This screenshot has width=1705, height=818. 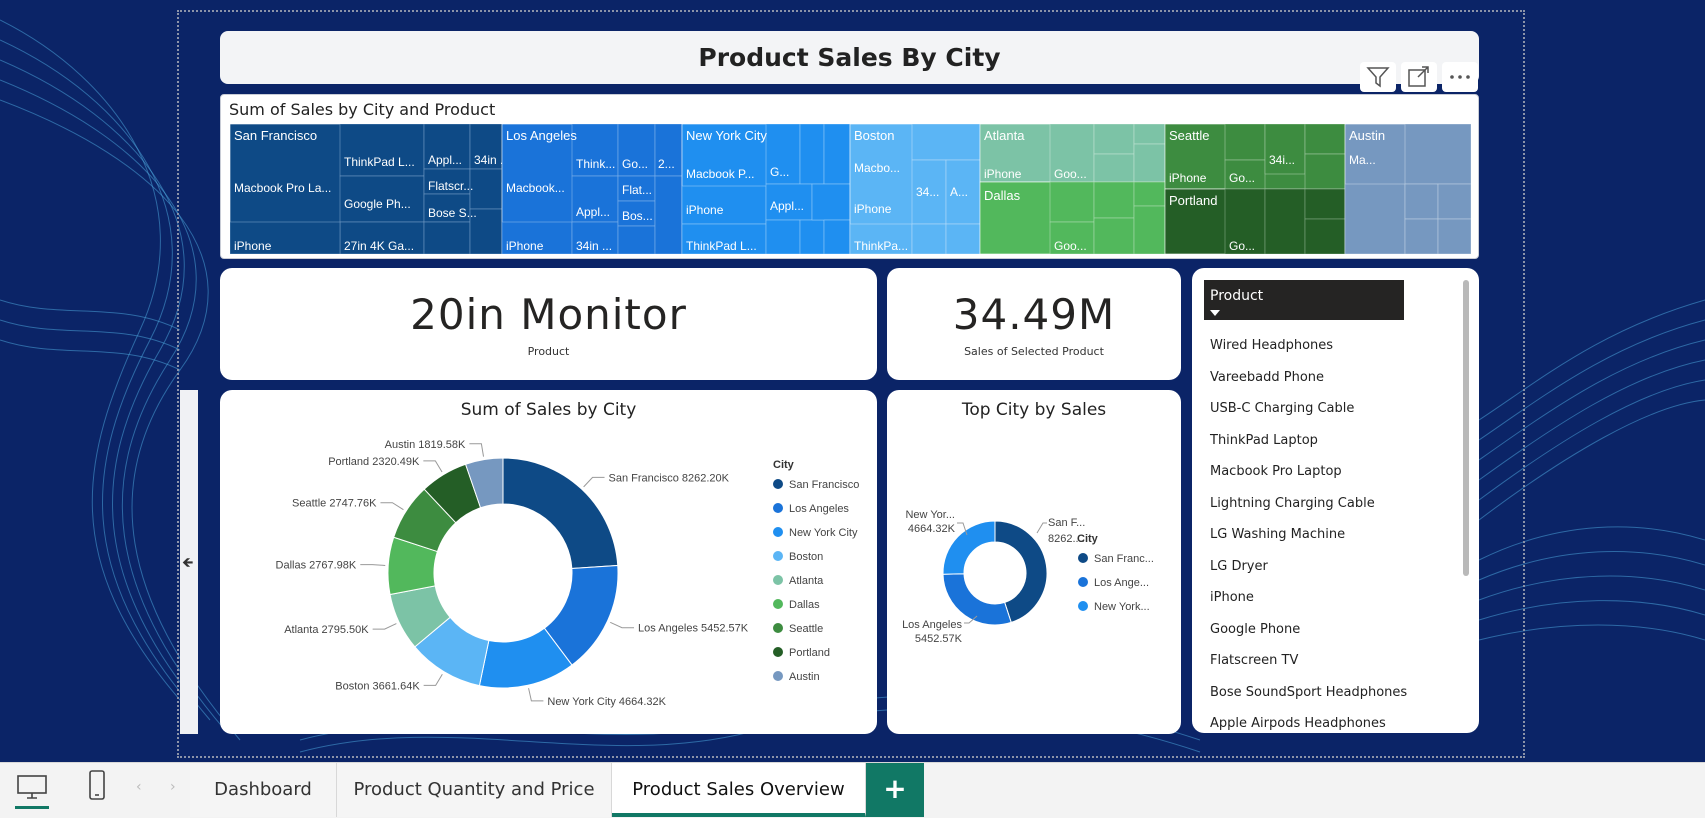 I want to click on donut-data-label: 5452.57K, so click(x=939, y=639).